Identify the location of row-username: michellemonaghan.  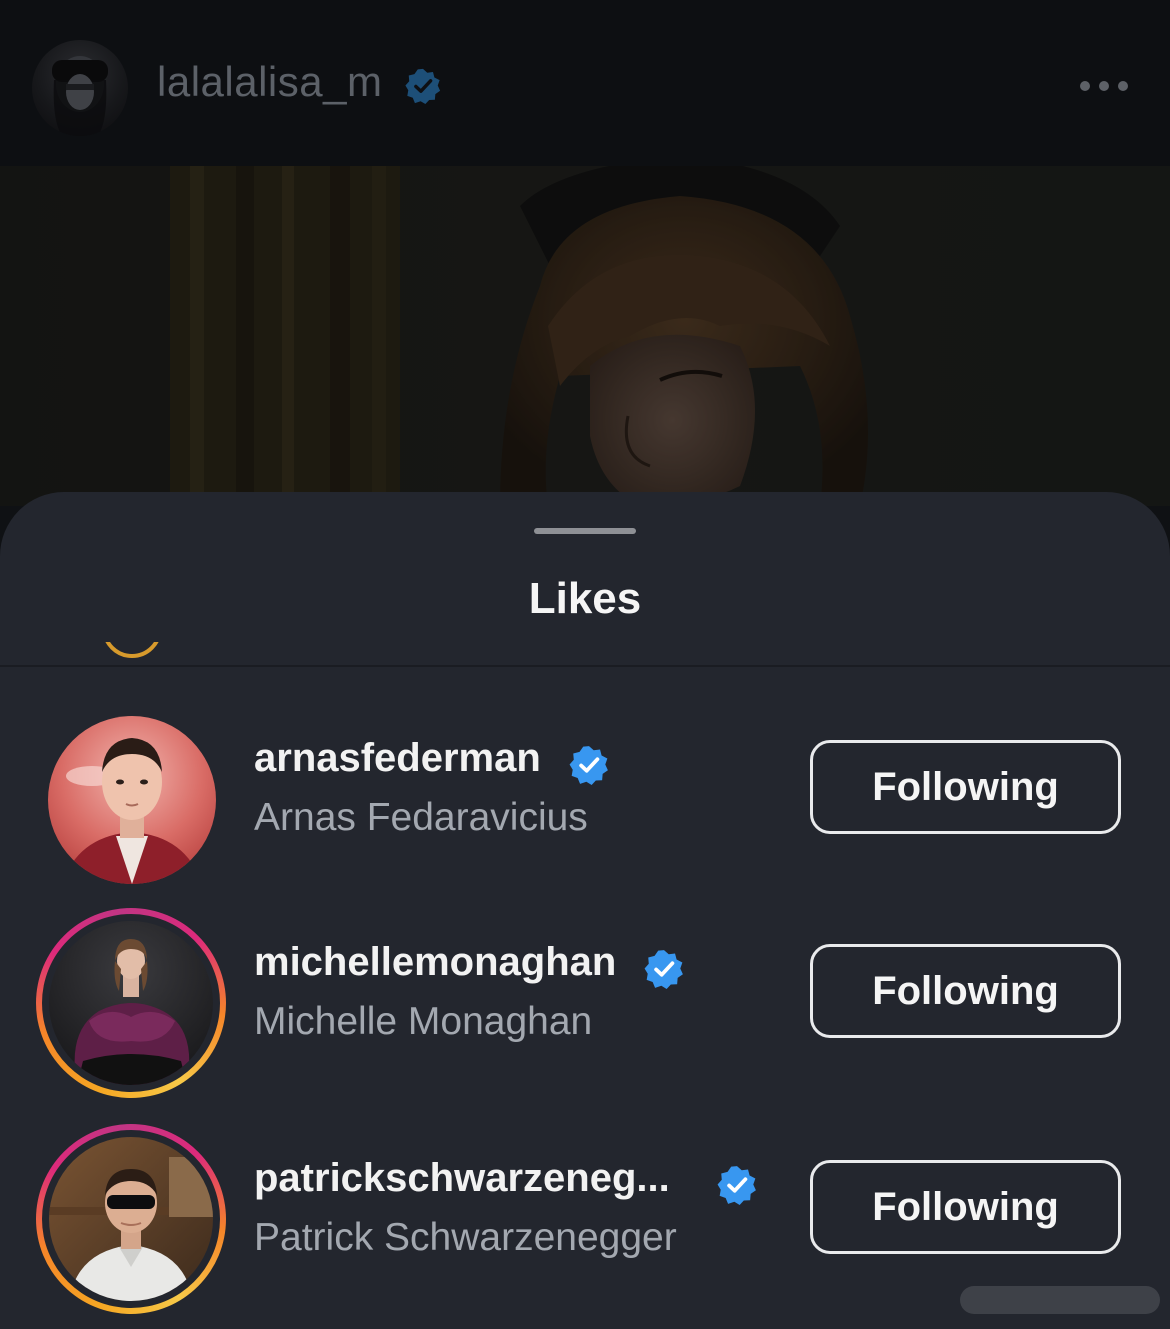
(435, 962).